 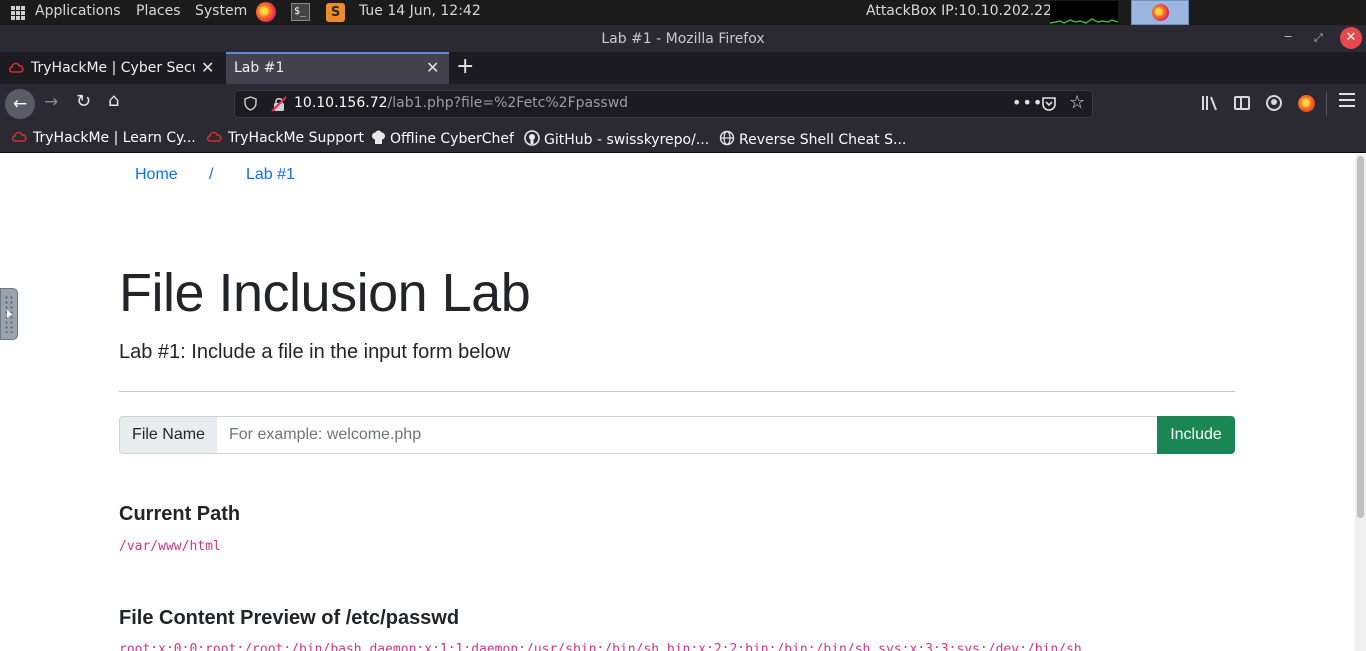 I want to click on sublime-launcher-icon: S, so click(x=335, y=12).